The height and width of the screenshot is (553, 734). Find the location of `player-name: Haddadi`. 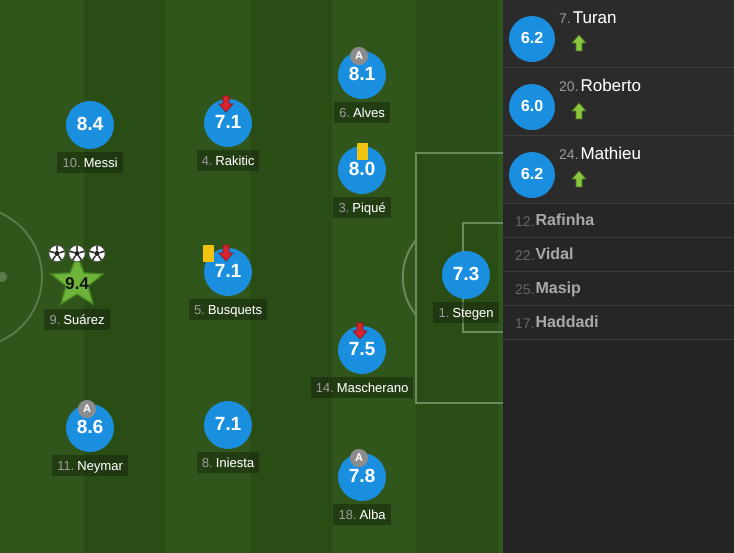

player-name: Haddadi is located at coordinates (567, 323).